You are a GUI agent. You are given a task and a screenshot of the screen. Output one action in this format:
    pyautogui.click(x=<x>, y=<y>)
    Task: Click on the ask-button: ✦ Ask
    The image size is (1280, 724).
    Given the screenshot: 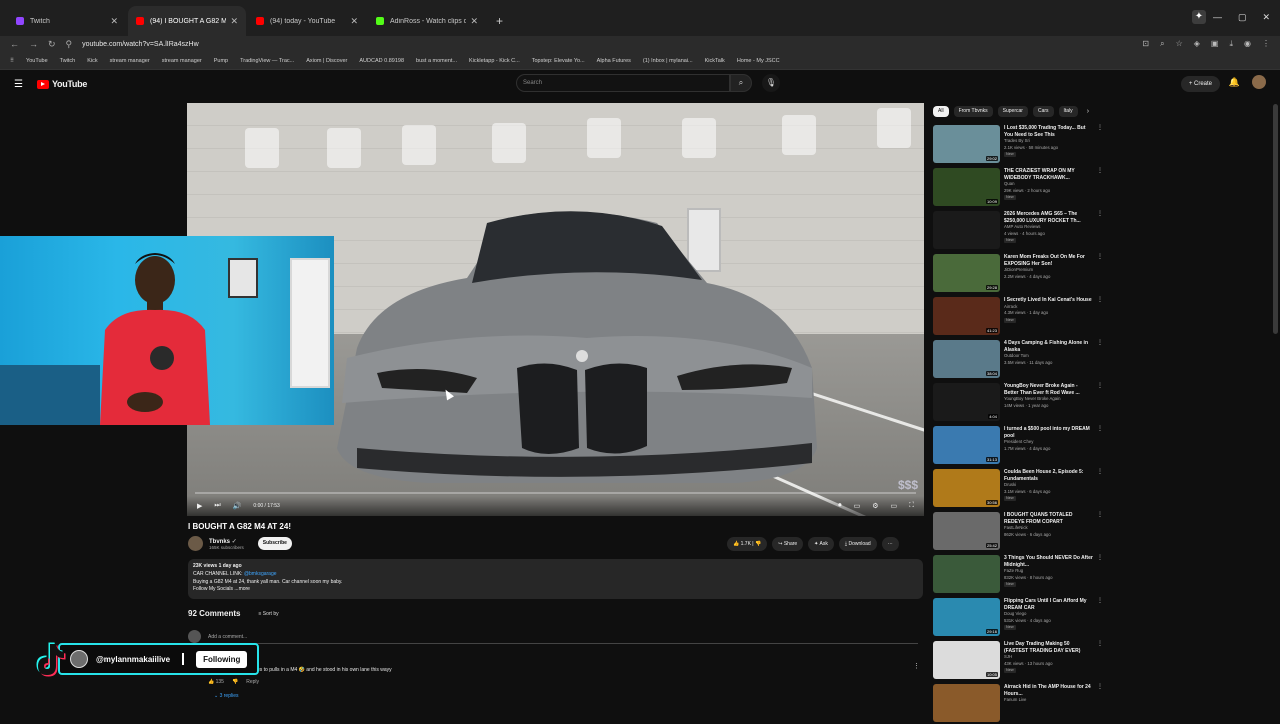 What is the action you would take?
    pyautogui.click(x=821, y=544)
    